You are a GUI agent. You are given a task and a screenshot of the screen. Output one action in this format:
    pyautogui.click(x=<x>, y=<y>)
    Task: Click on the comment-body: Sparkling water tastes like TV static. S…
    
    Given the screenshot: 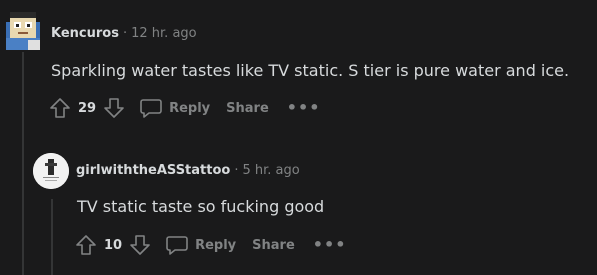 What is the action you would take?
    pyautogui.click(x=310, y=70)
    